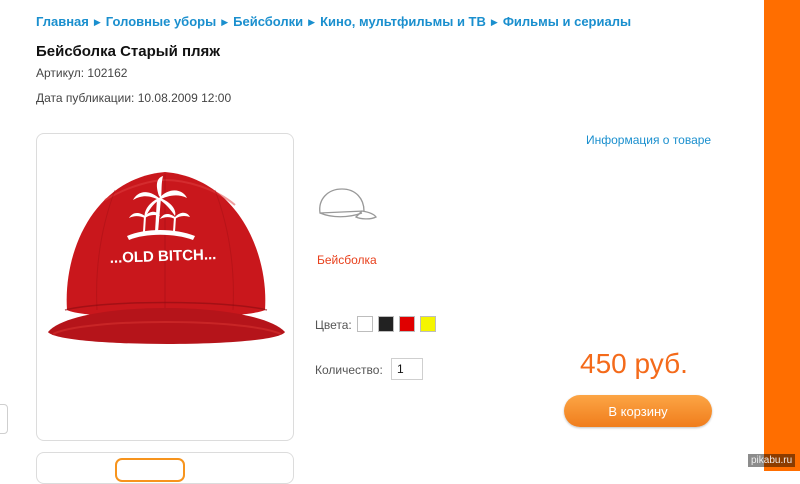 The width and height of the screenshot is (800, 484). Describe the element at coordinates (772, 460) in the screenshot. I see `watermark: pikabu.ru` at that location.